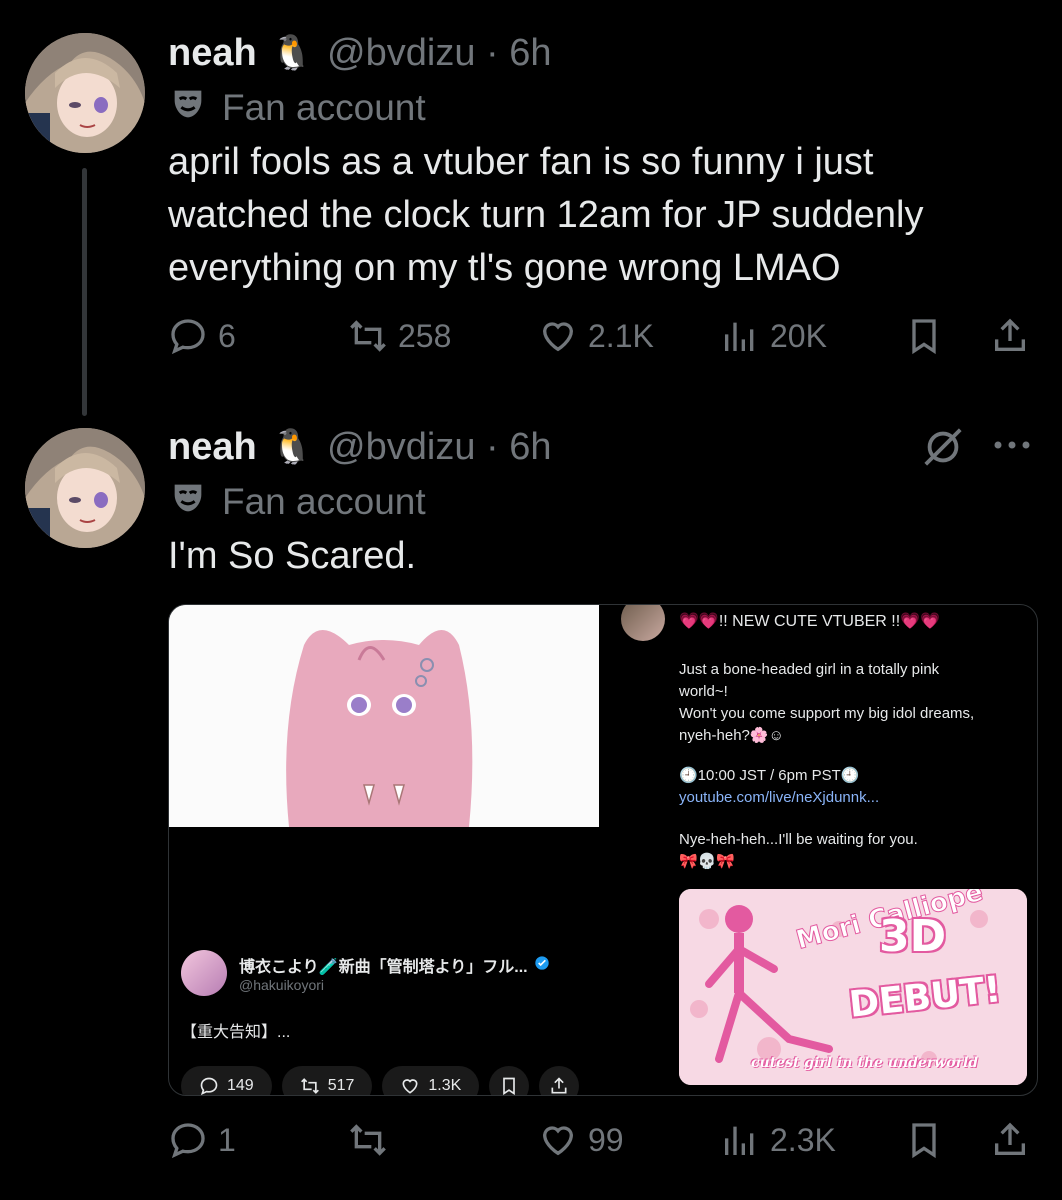 Image resolution: width=1062 pixels, height=1200 pixels. I want to click on reply-button: 149, so click(226, 1080).